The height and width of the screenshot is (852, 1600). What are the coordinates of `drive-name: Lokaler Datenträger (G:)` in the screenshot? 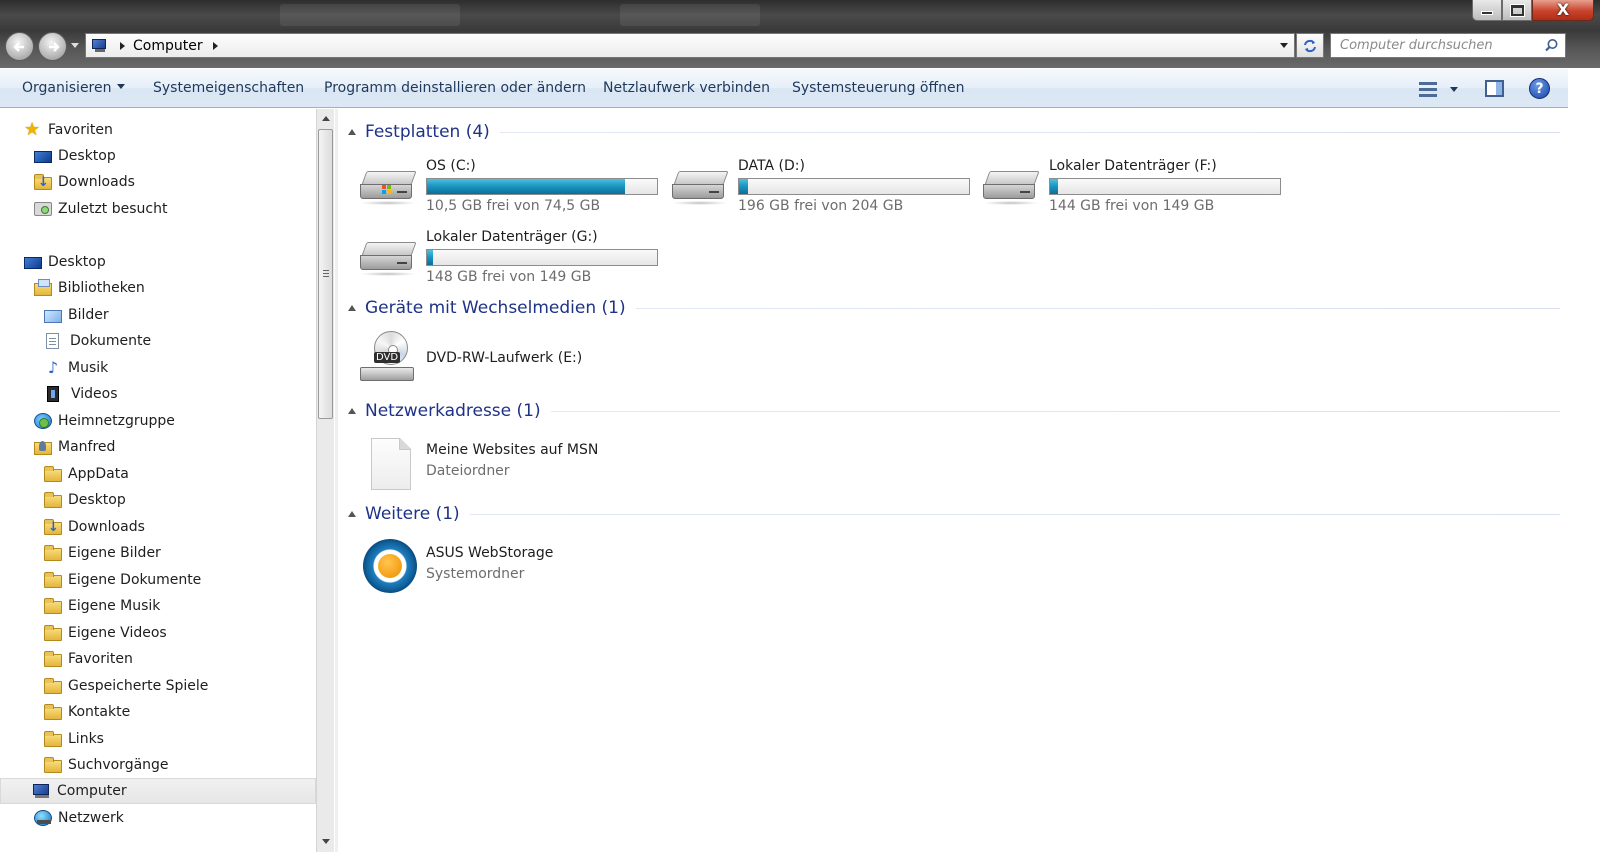 It's located at (512, 237).